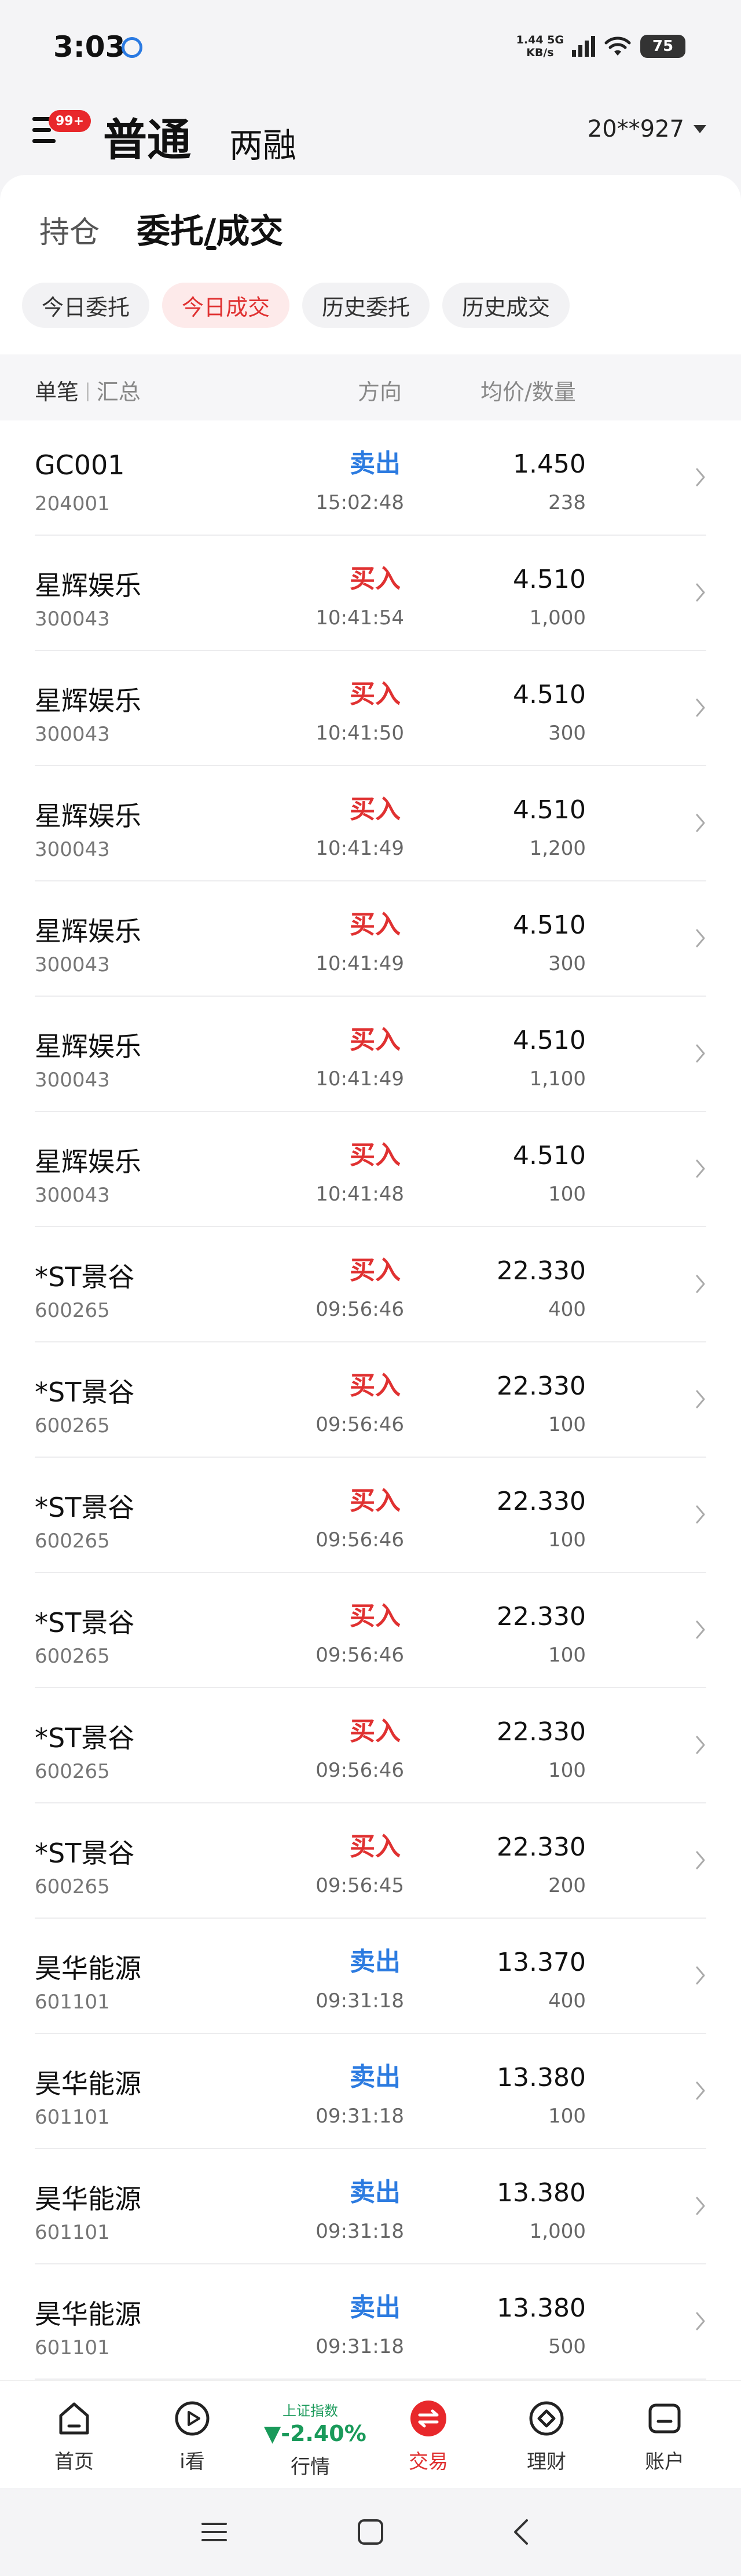  I want to click on account-selector: 20**927, so click(647, 129).